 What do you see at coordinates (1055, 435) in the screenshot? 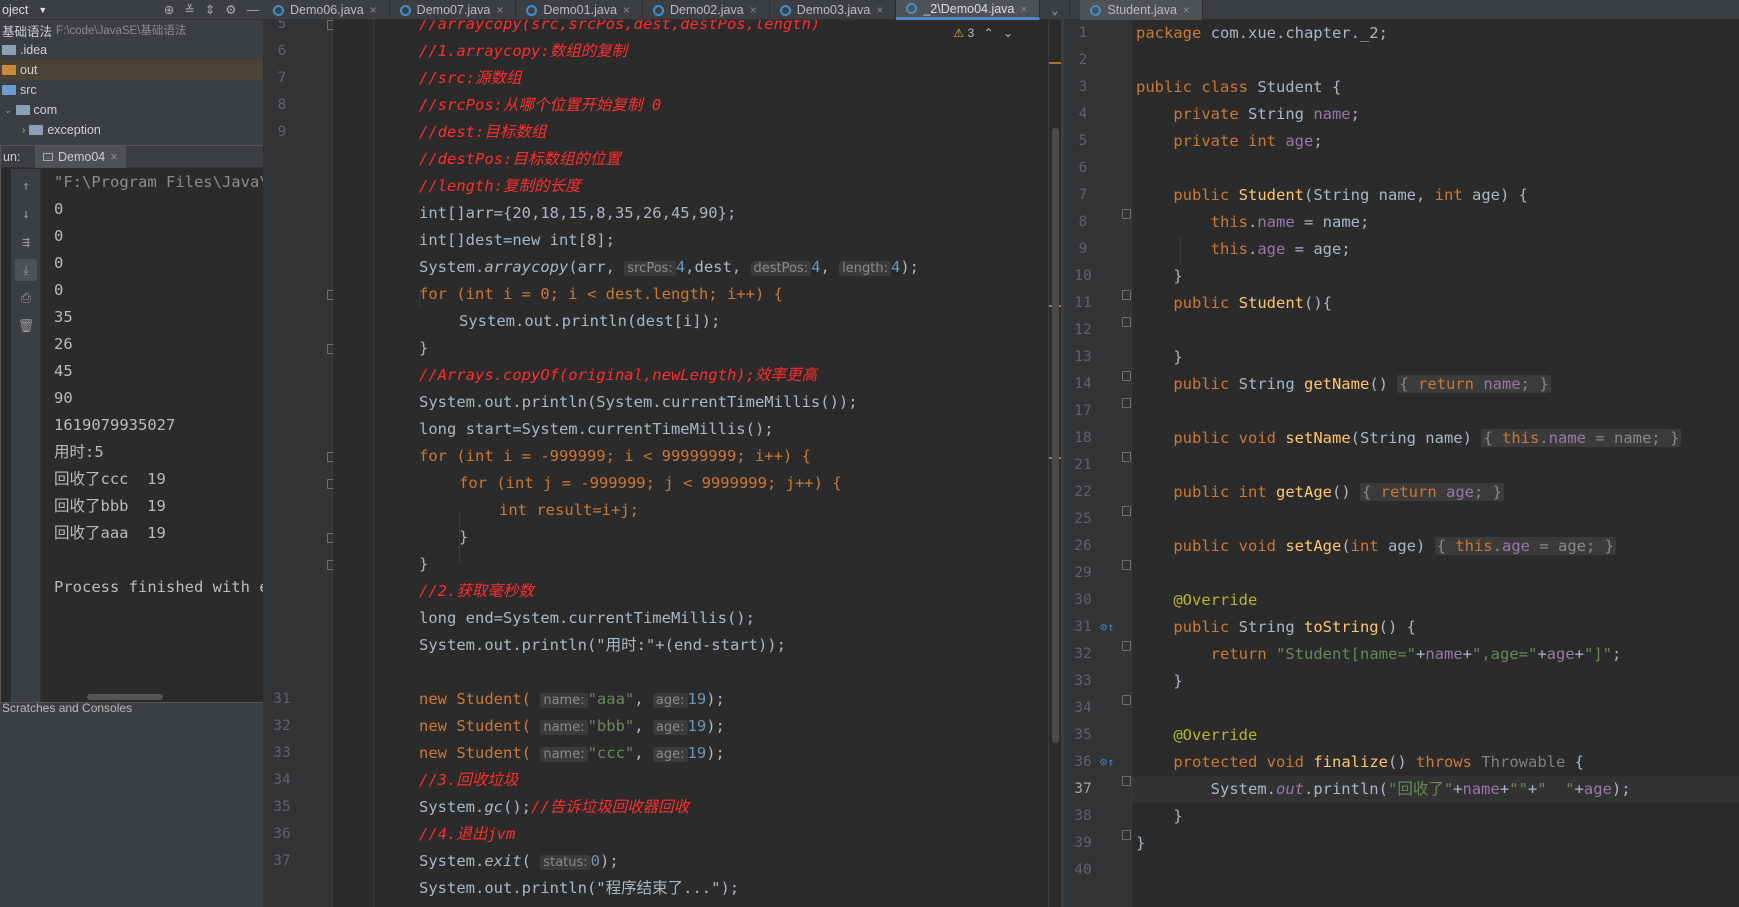
I see `scroll-thumb` at bounding box center [1055, 435].